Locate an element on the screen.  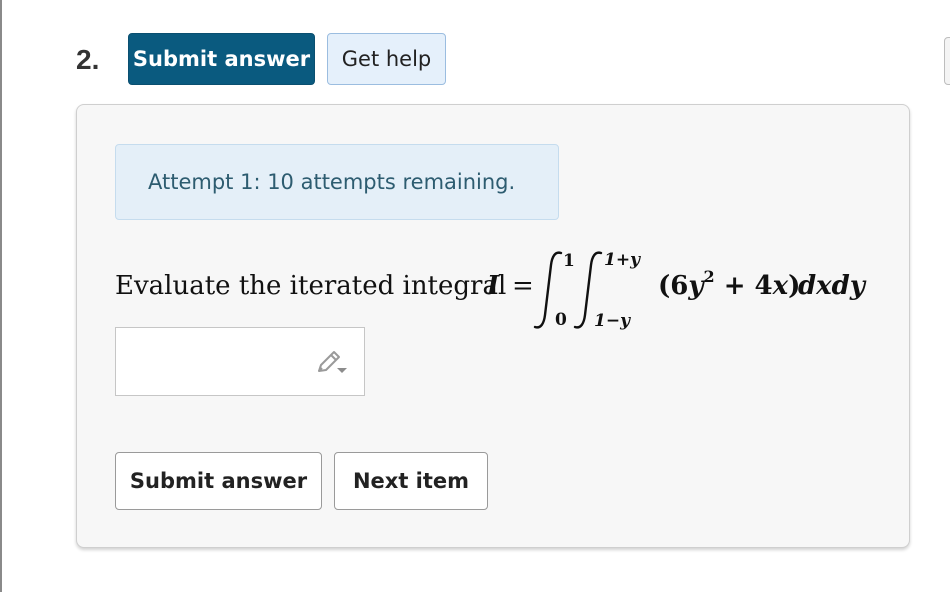
integrand-expression: (6y2 + 4x) is located at coordinates (729, 284).